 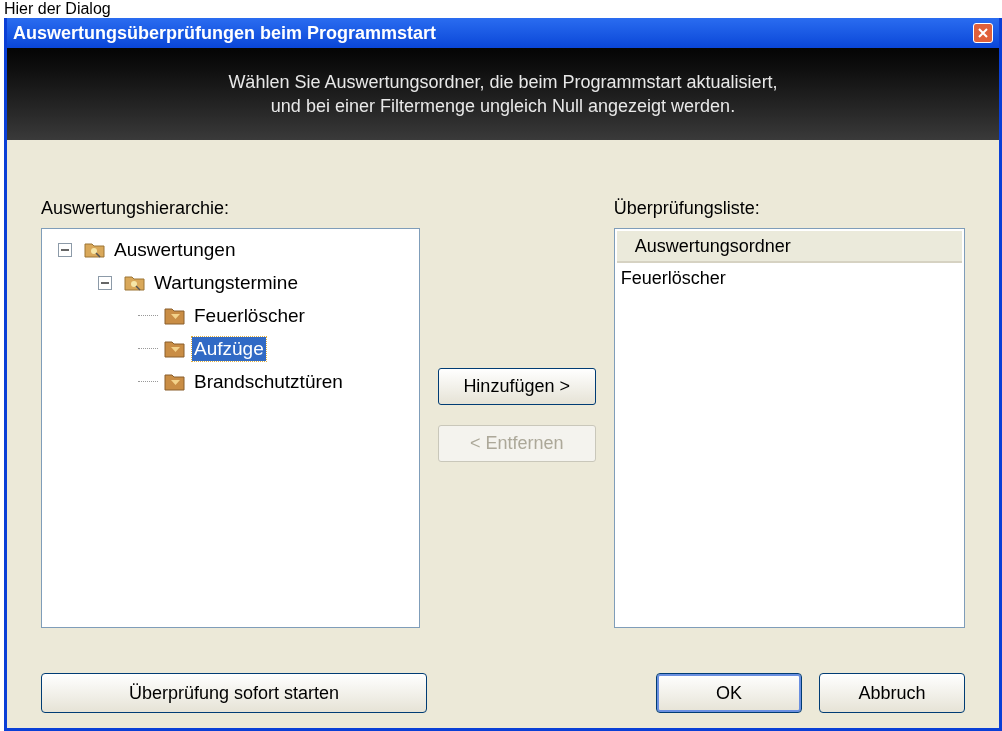 What do you see at coordinates (503, 82) in the screenshot?
I see `banner-text: Wählen Sie Auswertungsordner, die beim Programmstart aktualisiert,` at bounding box center [503, 82].